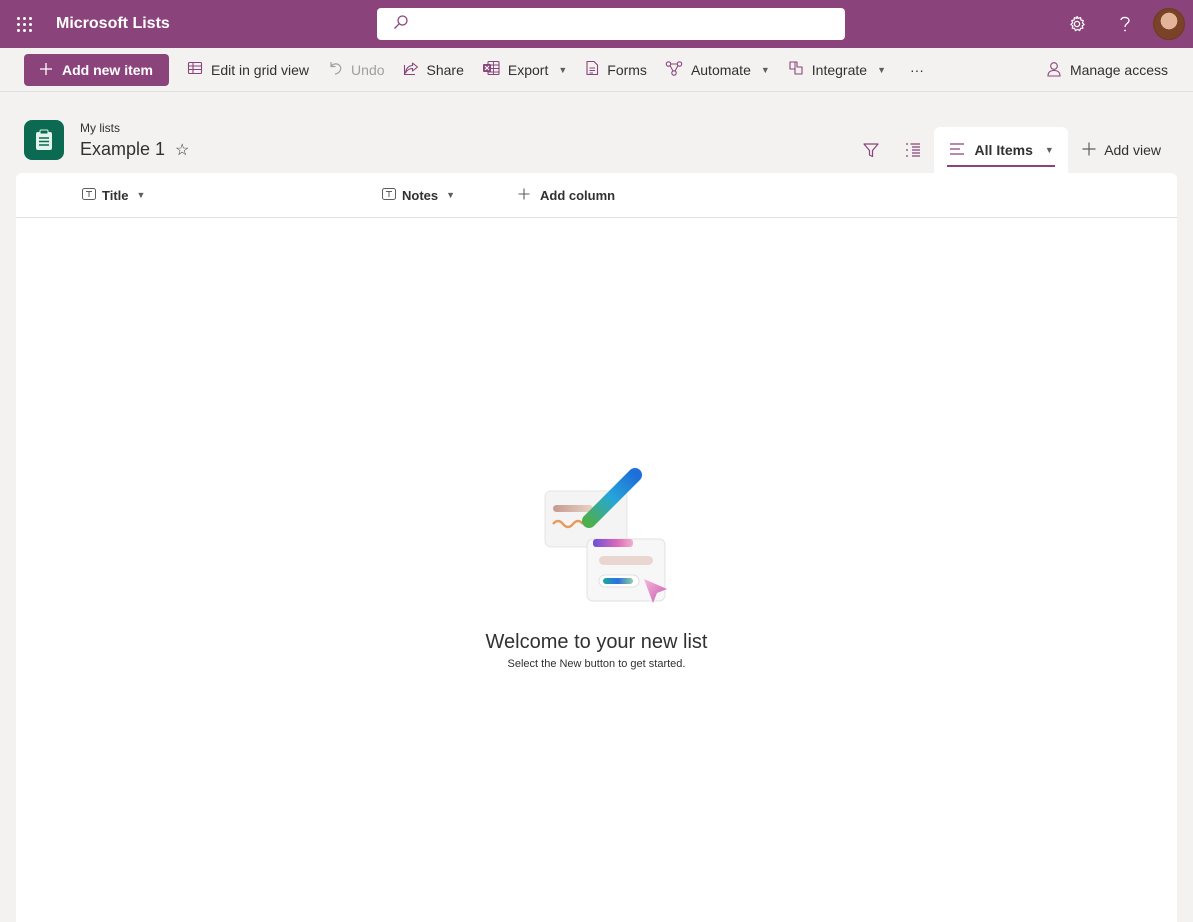 This screenshot has width=1193, height=922. Describe the element at coordinates (411, 69) in the screenshot. I see `share-icon` at that location.